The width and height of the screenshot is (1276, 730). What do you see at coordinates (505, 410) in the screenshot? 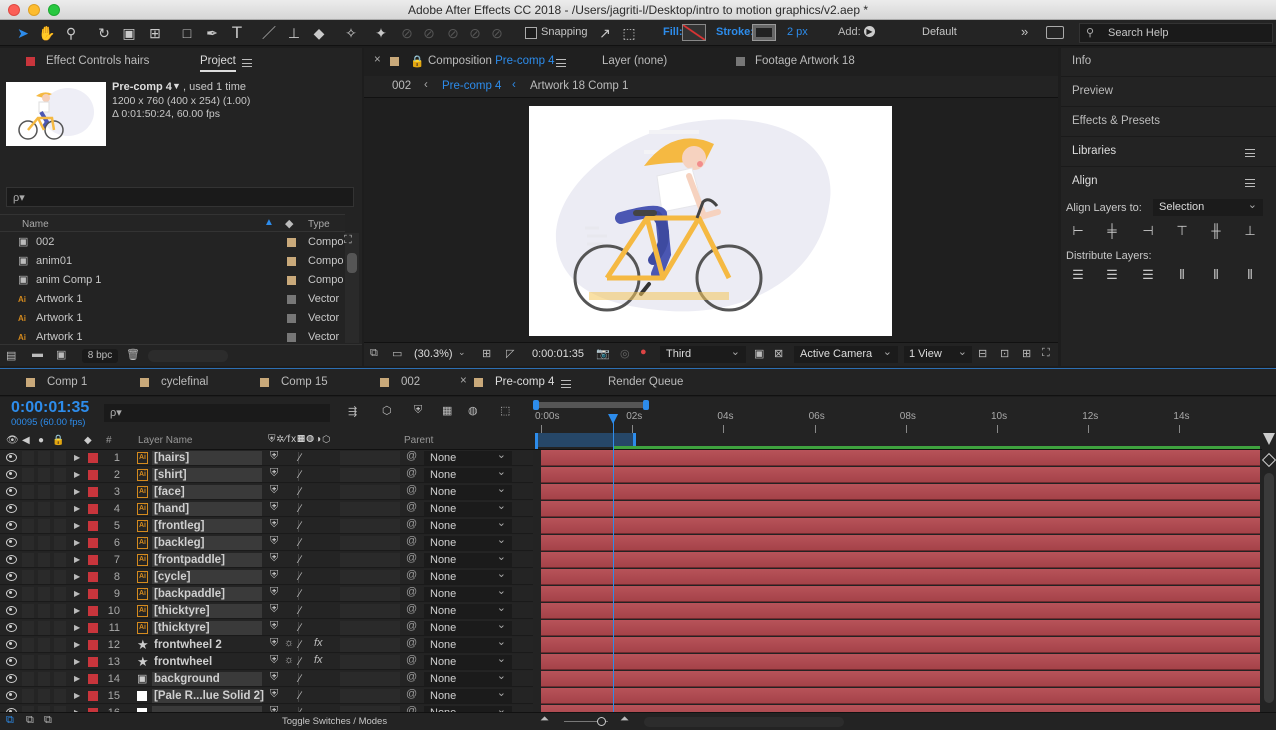
I see `graph-editor-icon: ⬚` at bounding box center [505, 410].